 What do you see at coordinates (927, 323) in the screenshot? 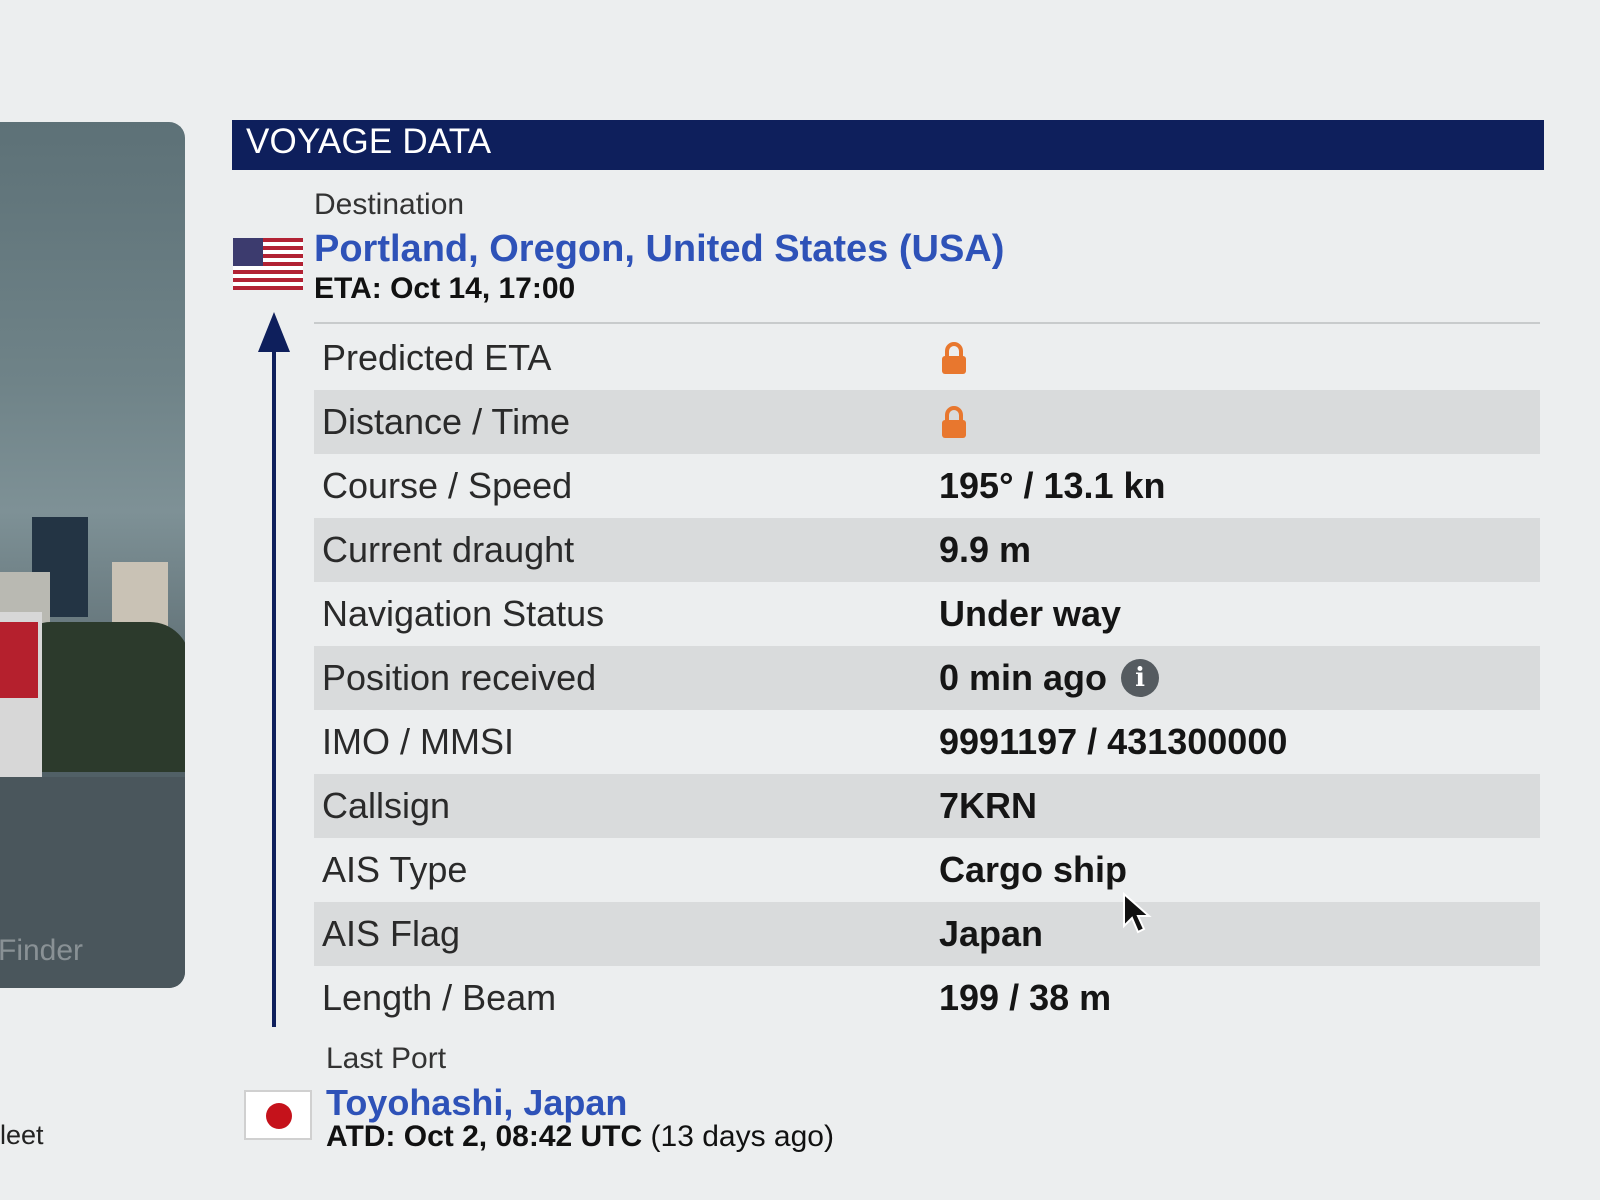
I see `divider` at bounding box center [927, 323].